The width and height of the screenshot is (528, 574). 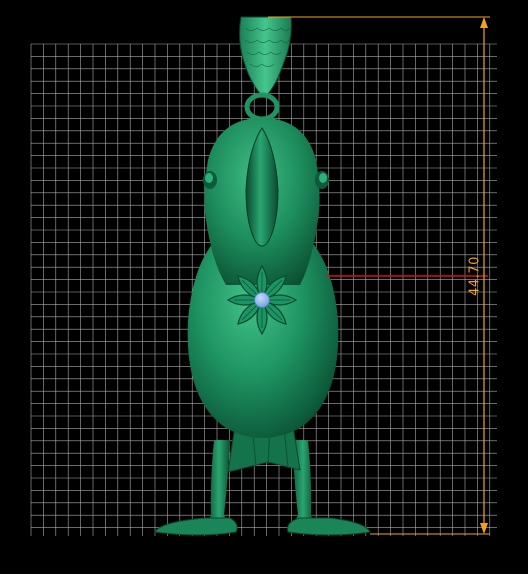 I want to click on left-eye, so click(x=210, y=180).